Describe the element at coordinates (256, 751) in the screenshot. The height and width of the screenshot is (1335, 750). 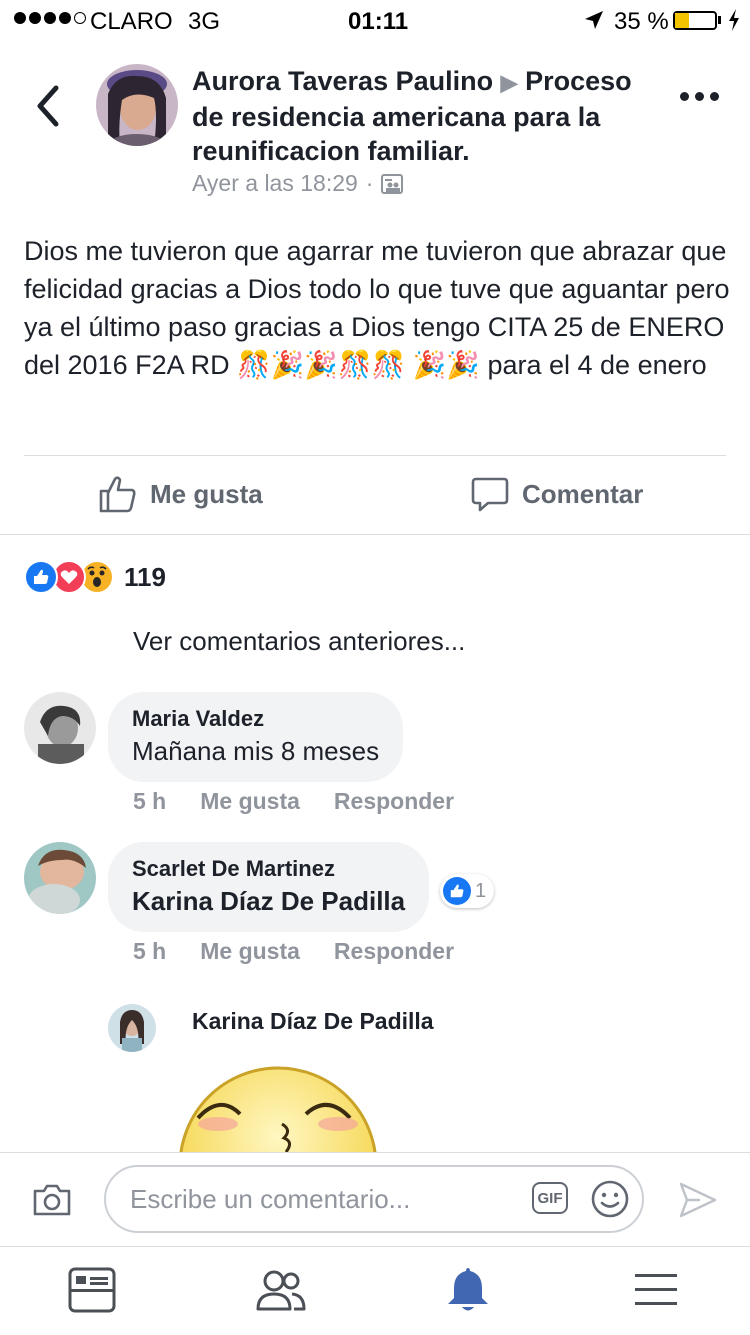
I see `comment-text: Mañana mis 8 meses` at that location.